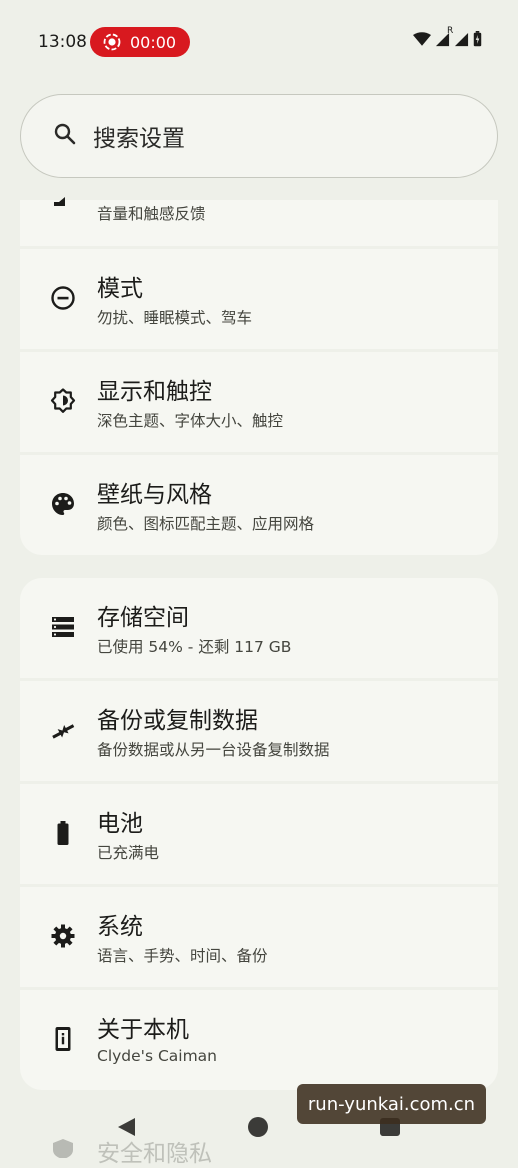 Image resolution: width=518 pixels, height=1168 pixels. I want to click on search-input: 搜索设置, so click(259, 136).